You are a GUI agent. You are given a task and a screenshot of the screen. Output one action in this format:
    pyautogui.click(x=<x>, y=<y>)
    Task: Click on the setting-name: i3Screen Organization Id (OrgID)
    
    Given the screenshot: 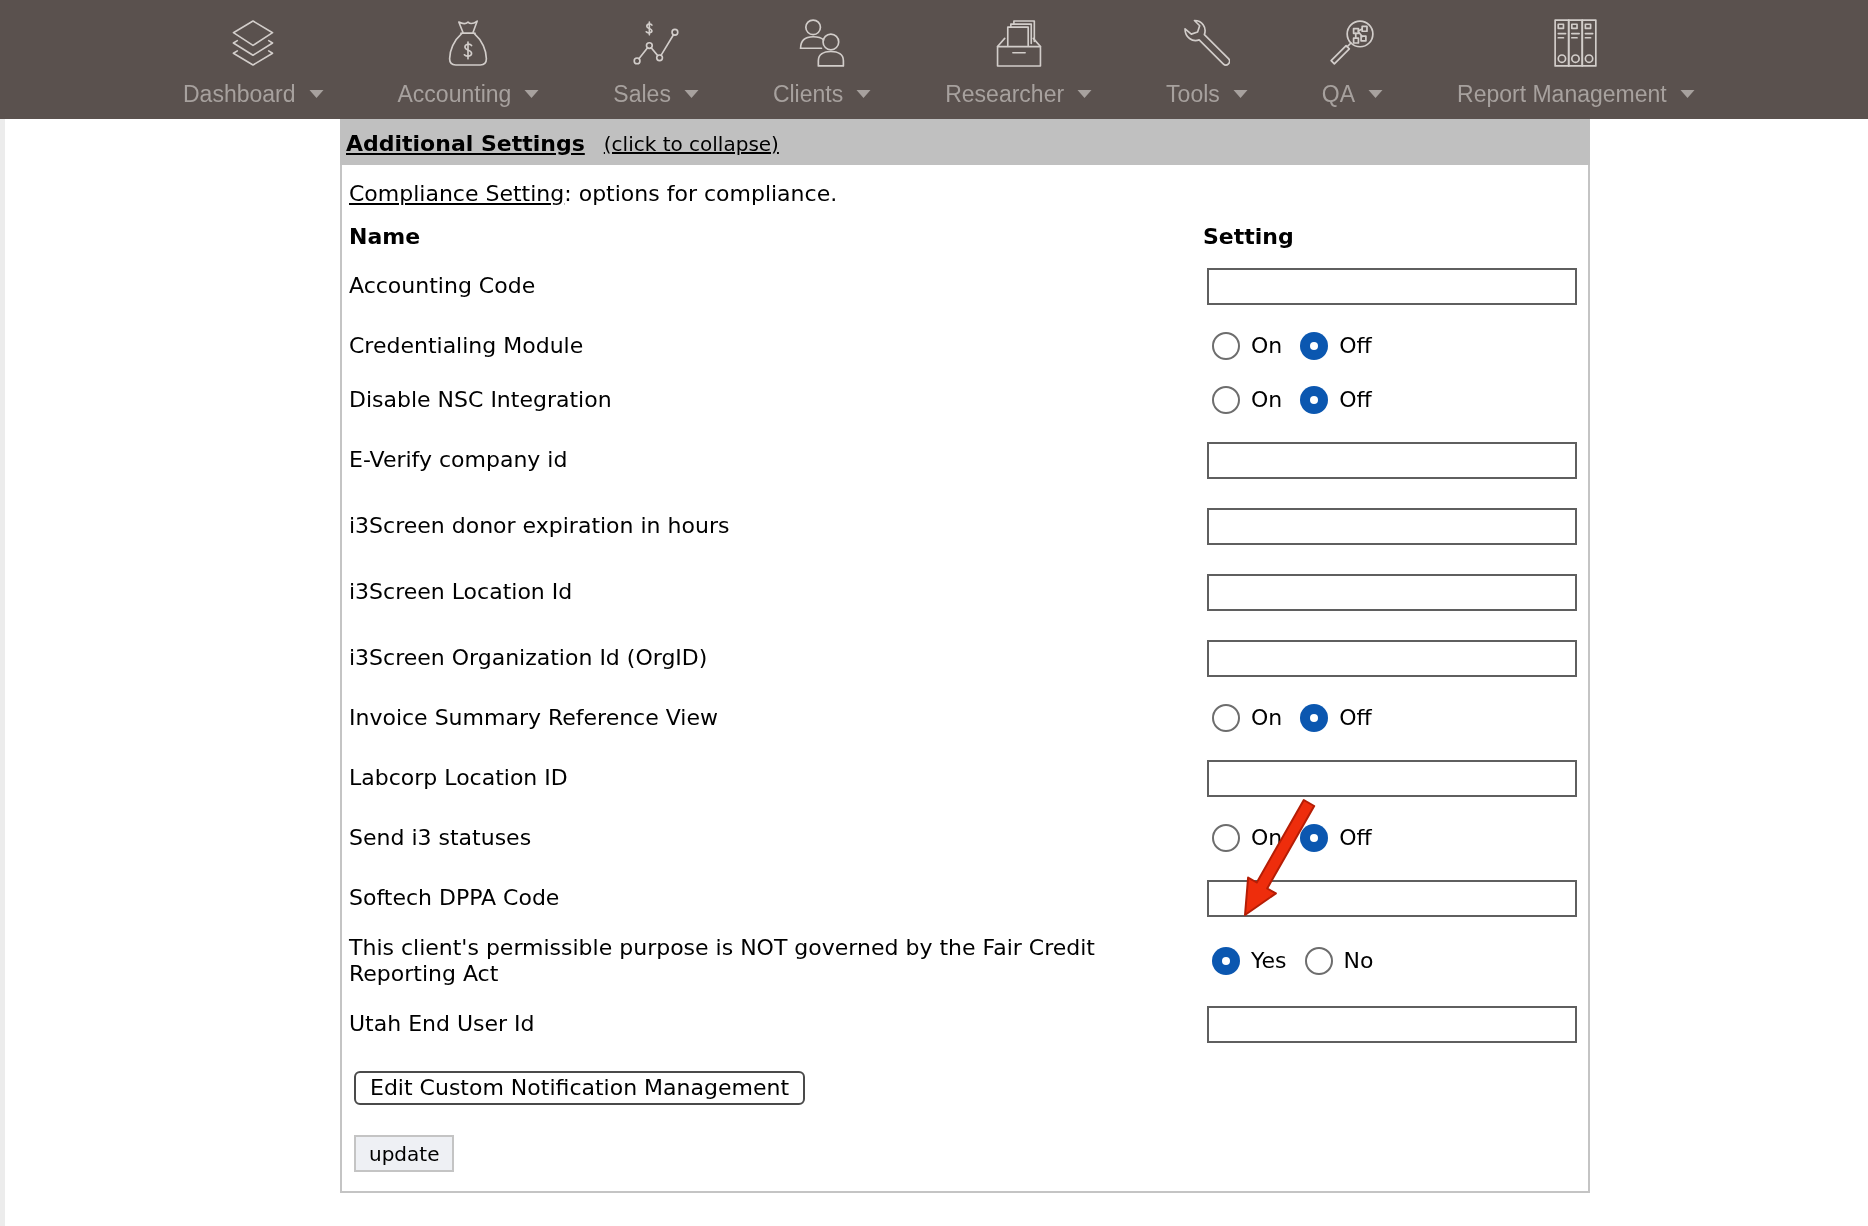 What is the action you would take?
    pyautogui.click(x=529, y=658)
    